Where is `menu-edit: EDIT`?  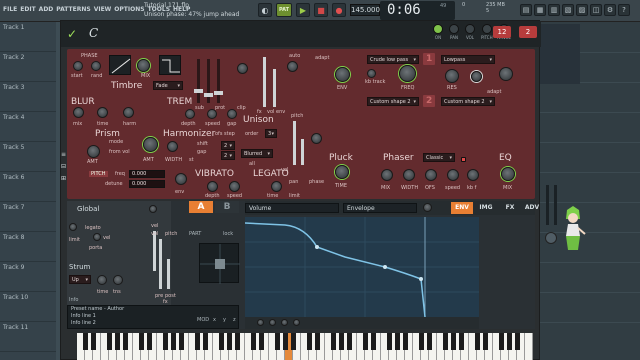
menu-edit: EDIT is located at coordinates (27, 9).